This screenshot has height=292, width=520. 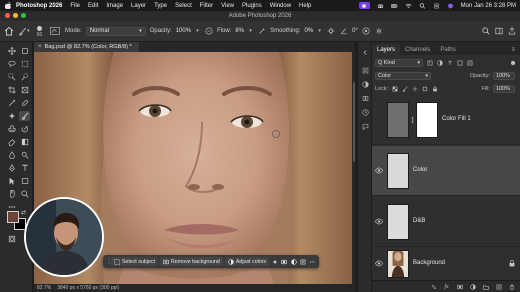 What do you see at coordinates (24, 129) in the screenshot?
I see `history-brush-tool-icon` at bounding box center [24, 129].